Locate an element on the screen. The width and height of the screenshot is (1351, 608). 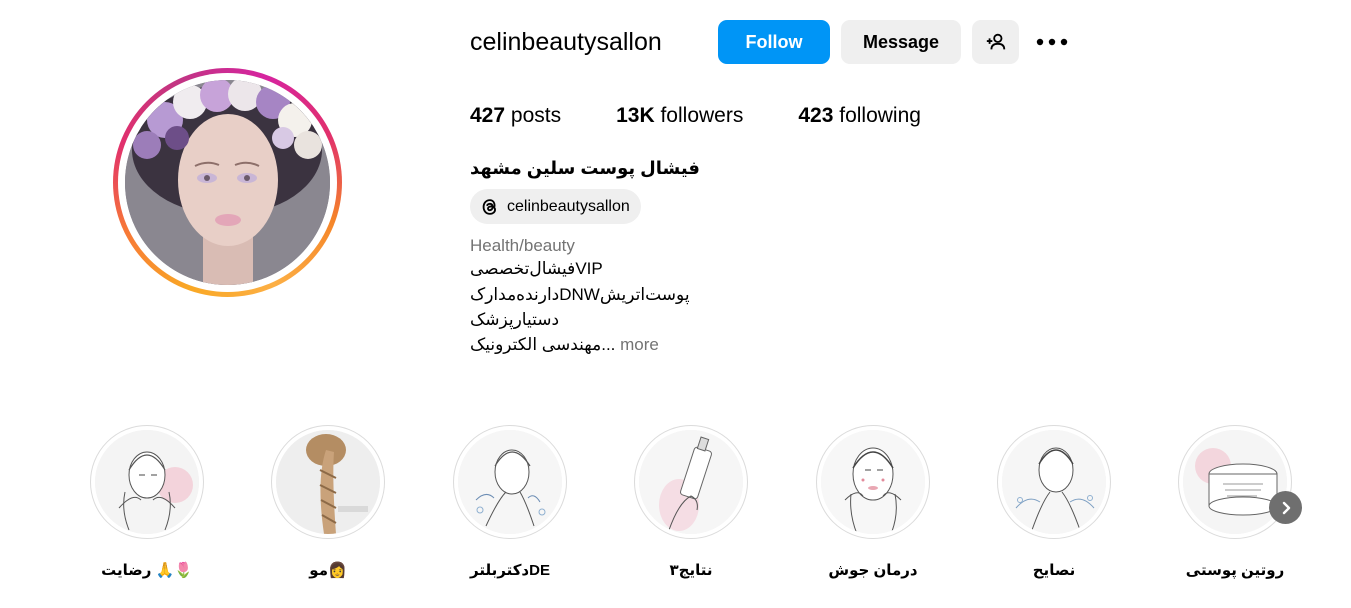
add-person-icon is located at coordinates (995, 41).